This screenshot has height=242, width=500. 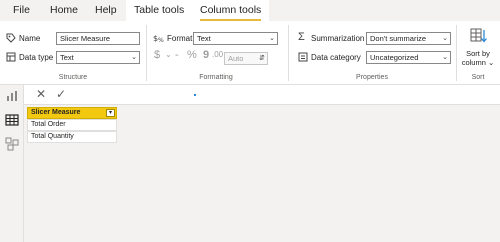 I want to click on data-type-icon, so click(x=11, y=58).